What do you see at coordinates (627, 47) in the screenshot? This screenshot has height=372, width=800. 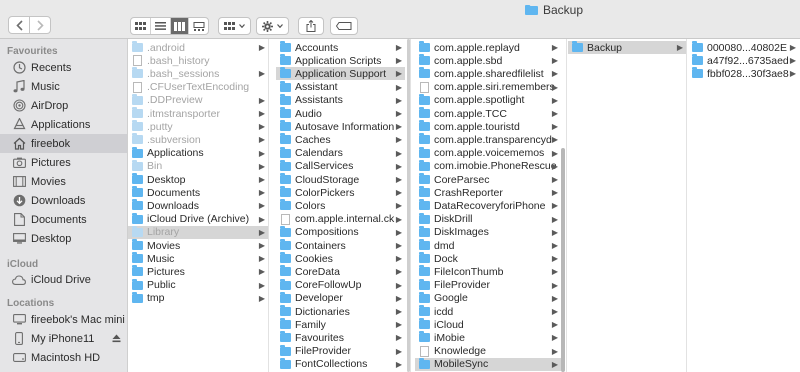 I see `folder-row: Backup ▶` at bounding box center [627, 47].